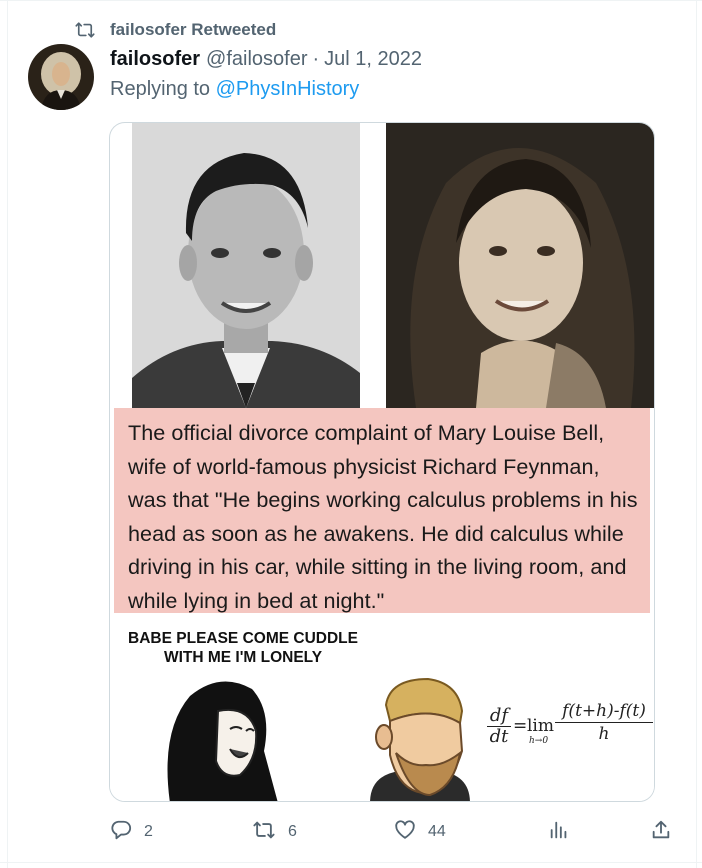 Image resolution: width=702 pixels, height=868 pixels. I want to click on replying-to-label: Replying to, so click(160, 89).